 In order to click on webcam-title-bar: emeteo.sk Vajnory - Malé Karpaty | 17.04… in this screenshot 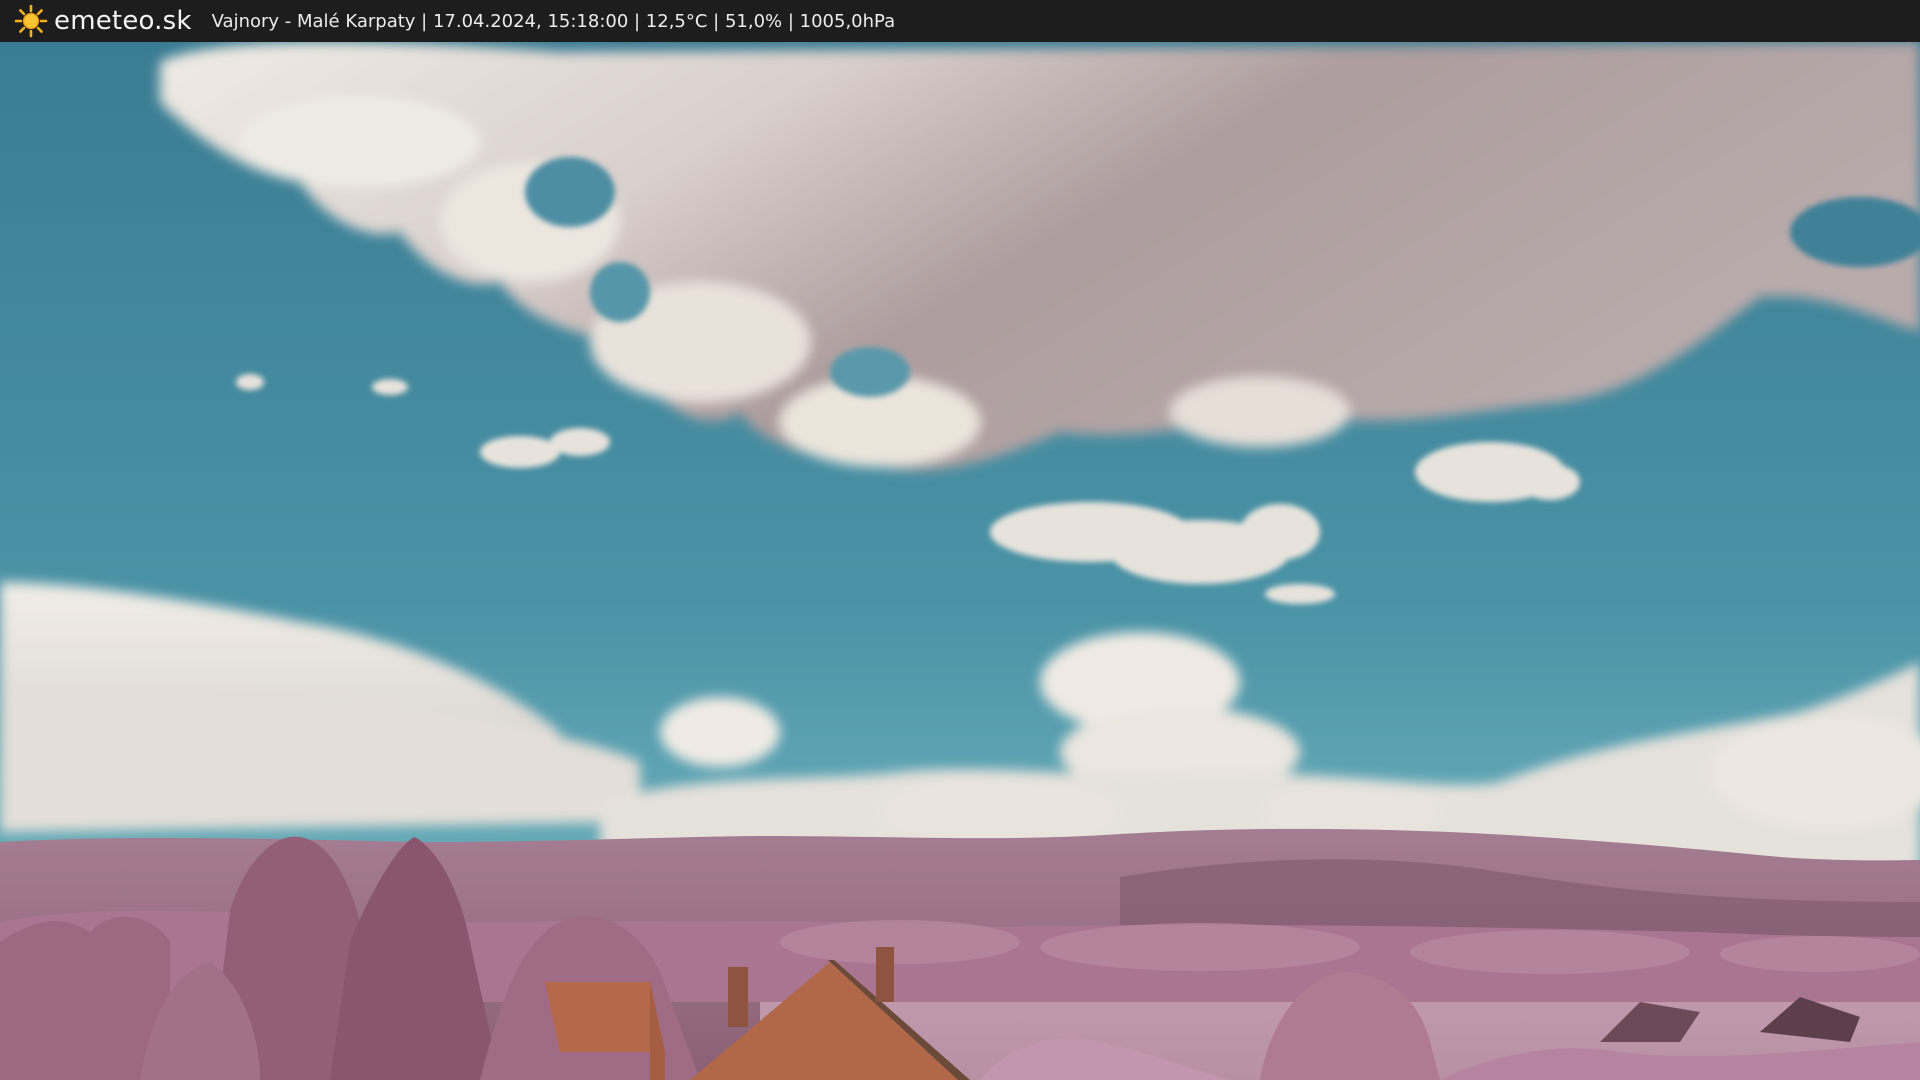, I will do `click(960, 21)`.